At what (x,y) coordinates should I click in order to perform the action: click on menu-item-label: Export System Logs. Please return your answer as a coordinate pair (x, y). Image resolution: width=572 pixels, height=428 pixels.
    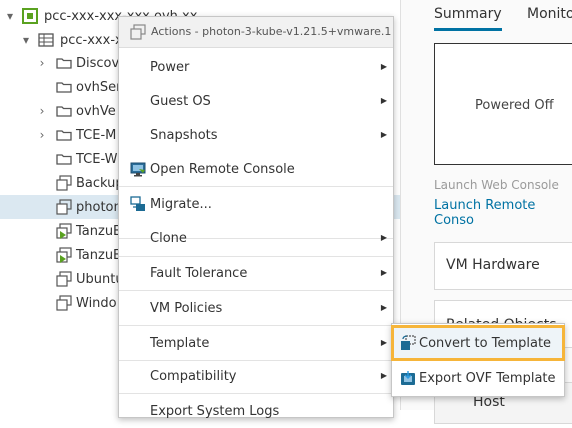
    Looking at the image, I should click on (215, 411).